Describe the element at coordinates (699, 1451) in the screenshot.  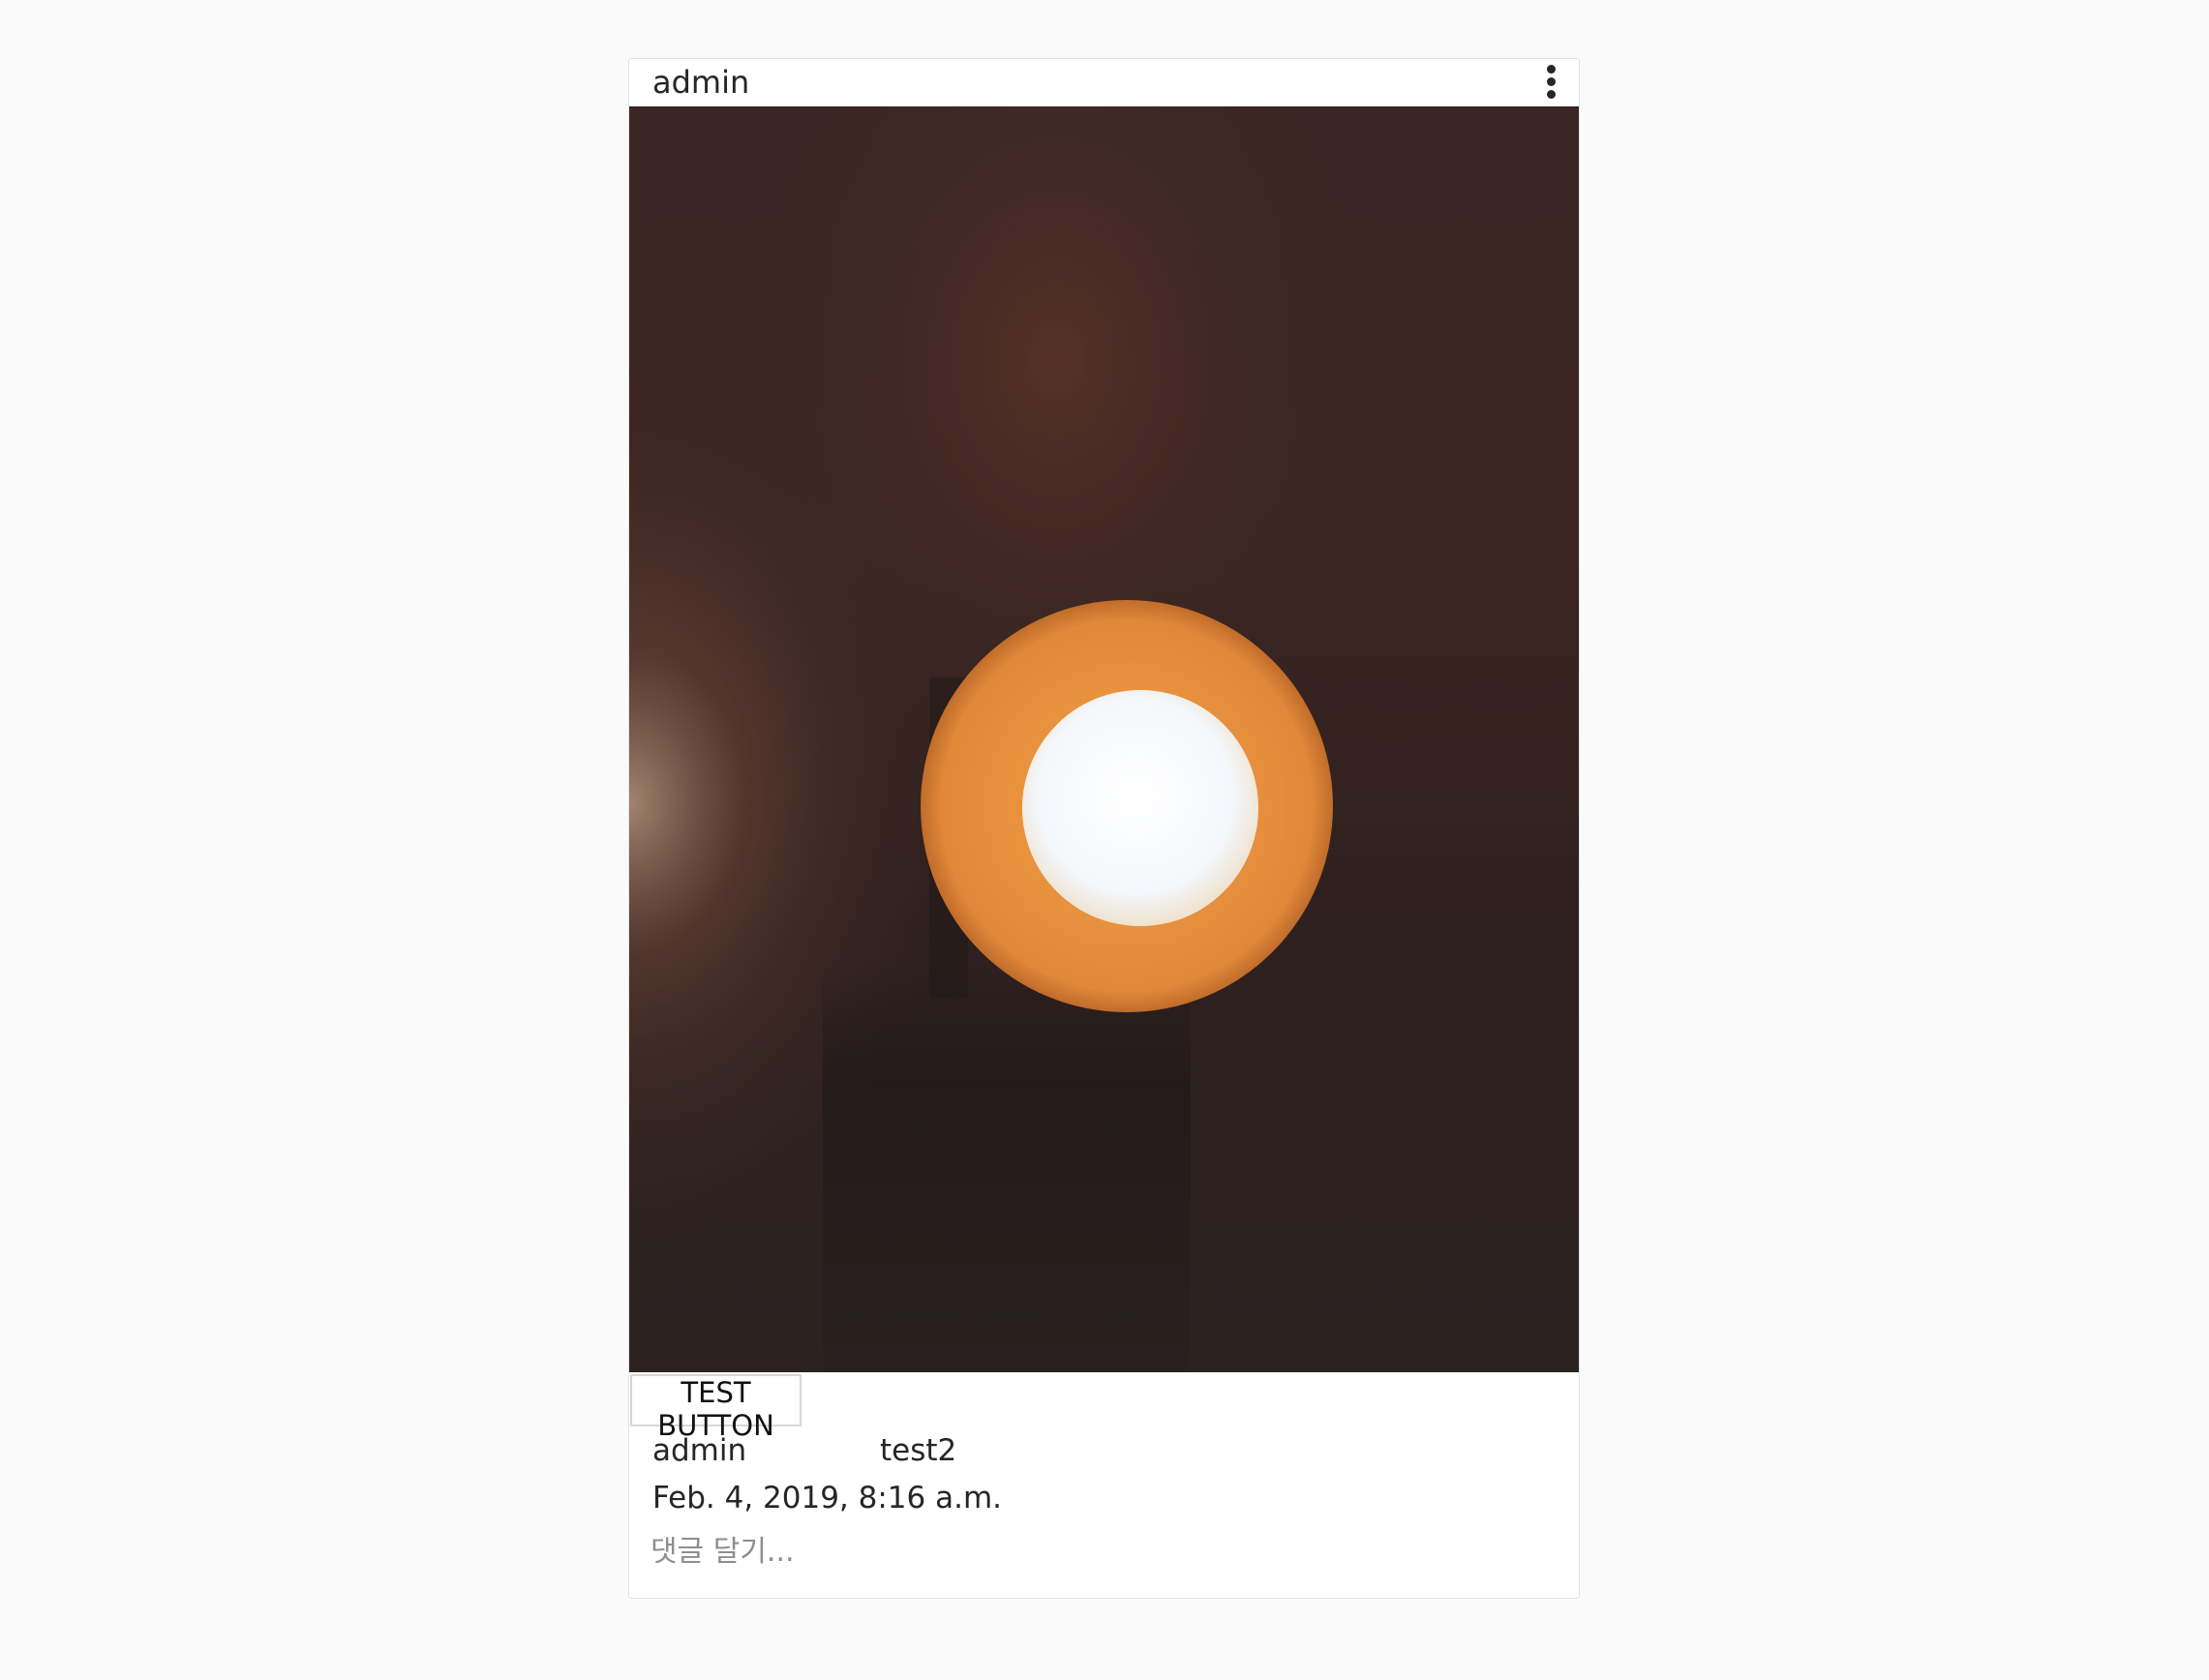
I see `comment-author: admin` at that location.